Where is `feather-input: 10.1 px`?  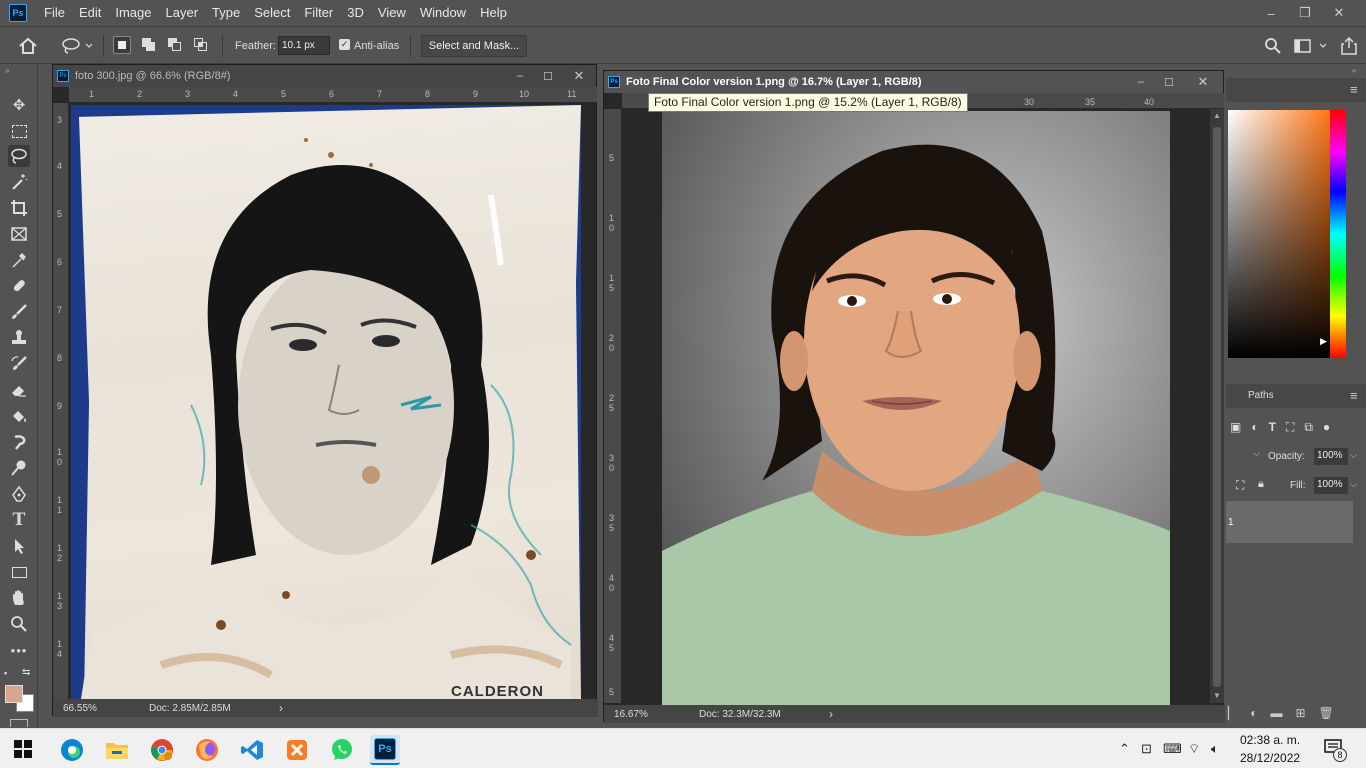
feather-input: 10.1 px is located at coordinates (304, 45).